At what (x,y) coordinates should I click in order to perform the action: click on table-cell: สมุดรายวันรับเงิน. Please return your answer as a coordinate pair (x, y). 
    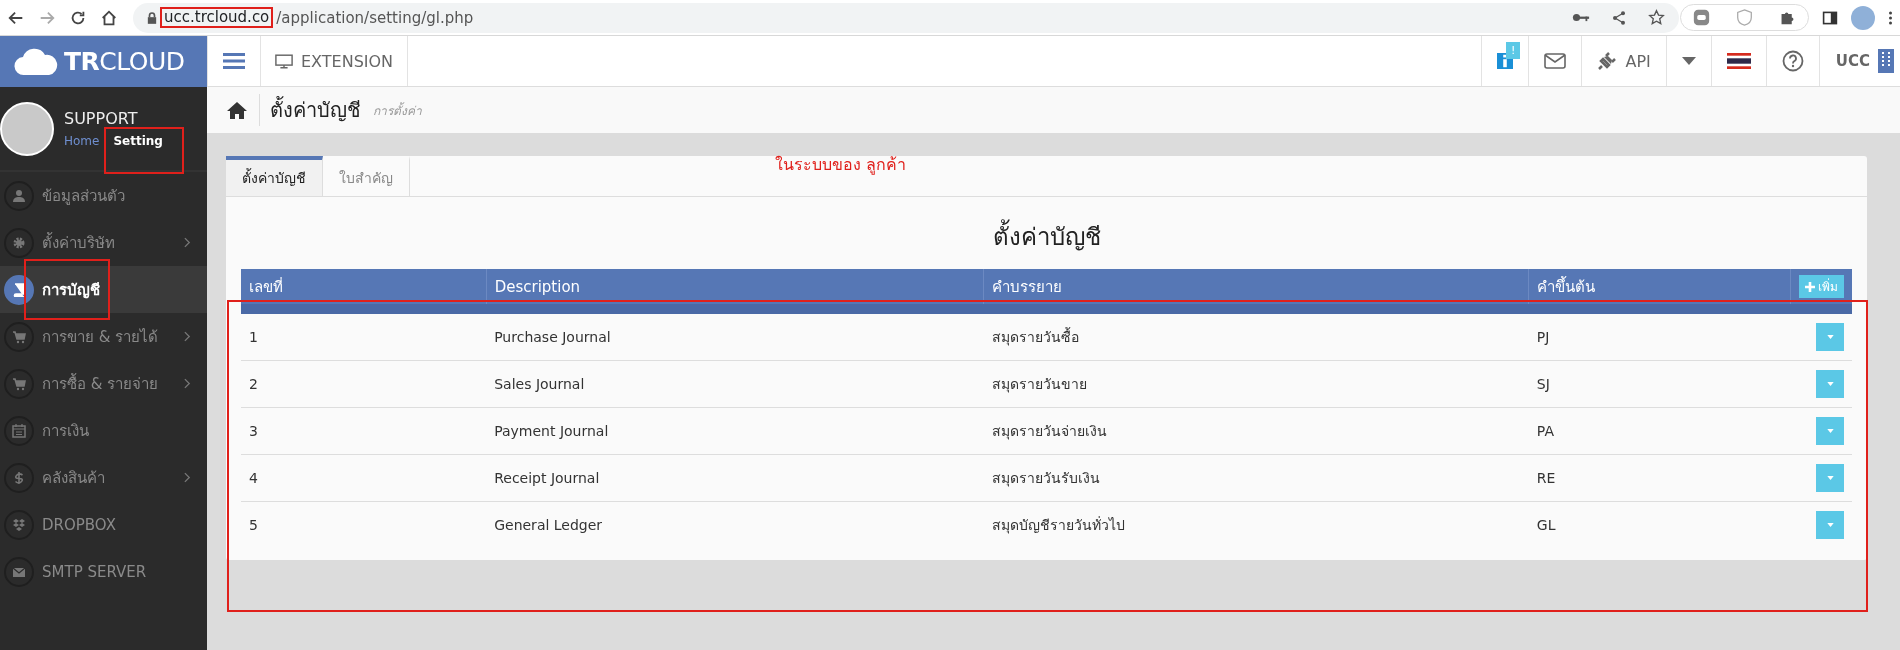
    Looking at the image, I should click on (1256, 478).